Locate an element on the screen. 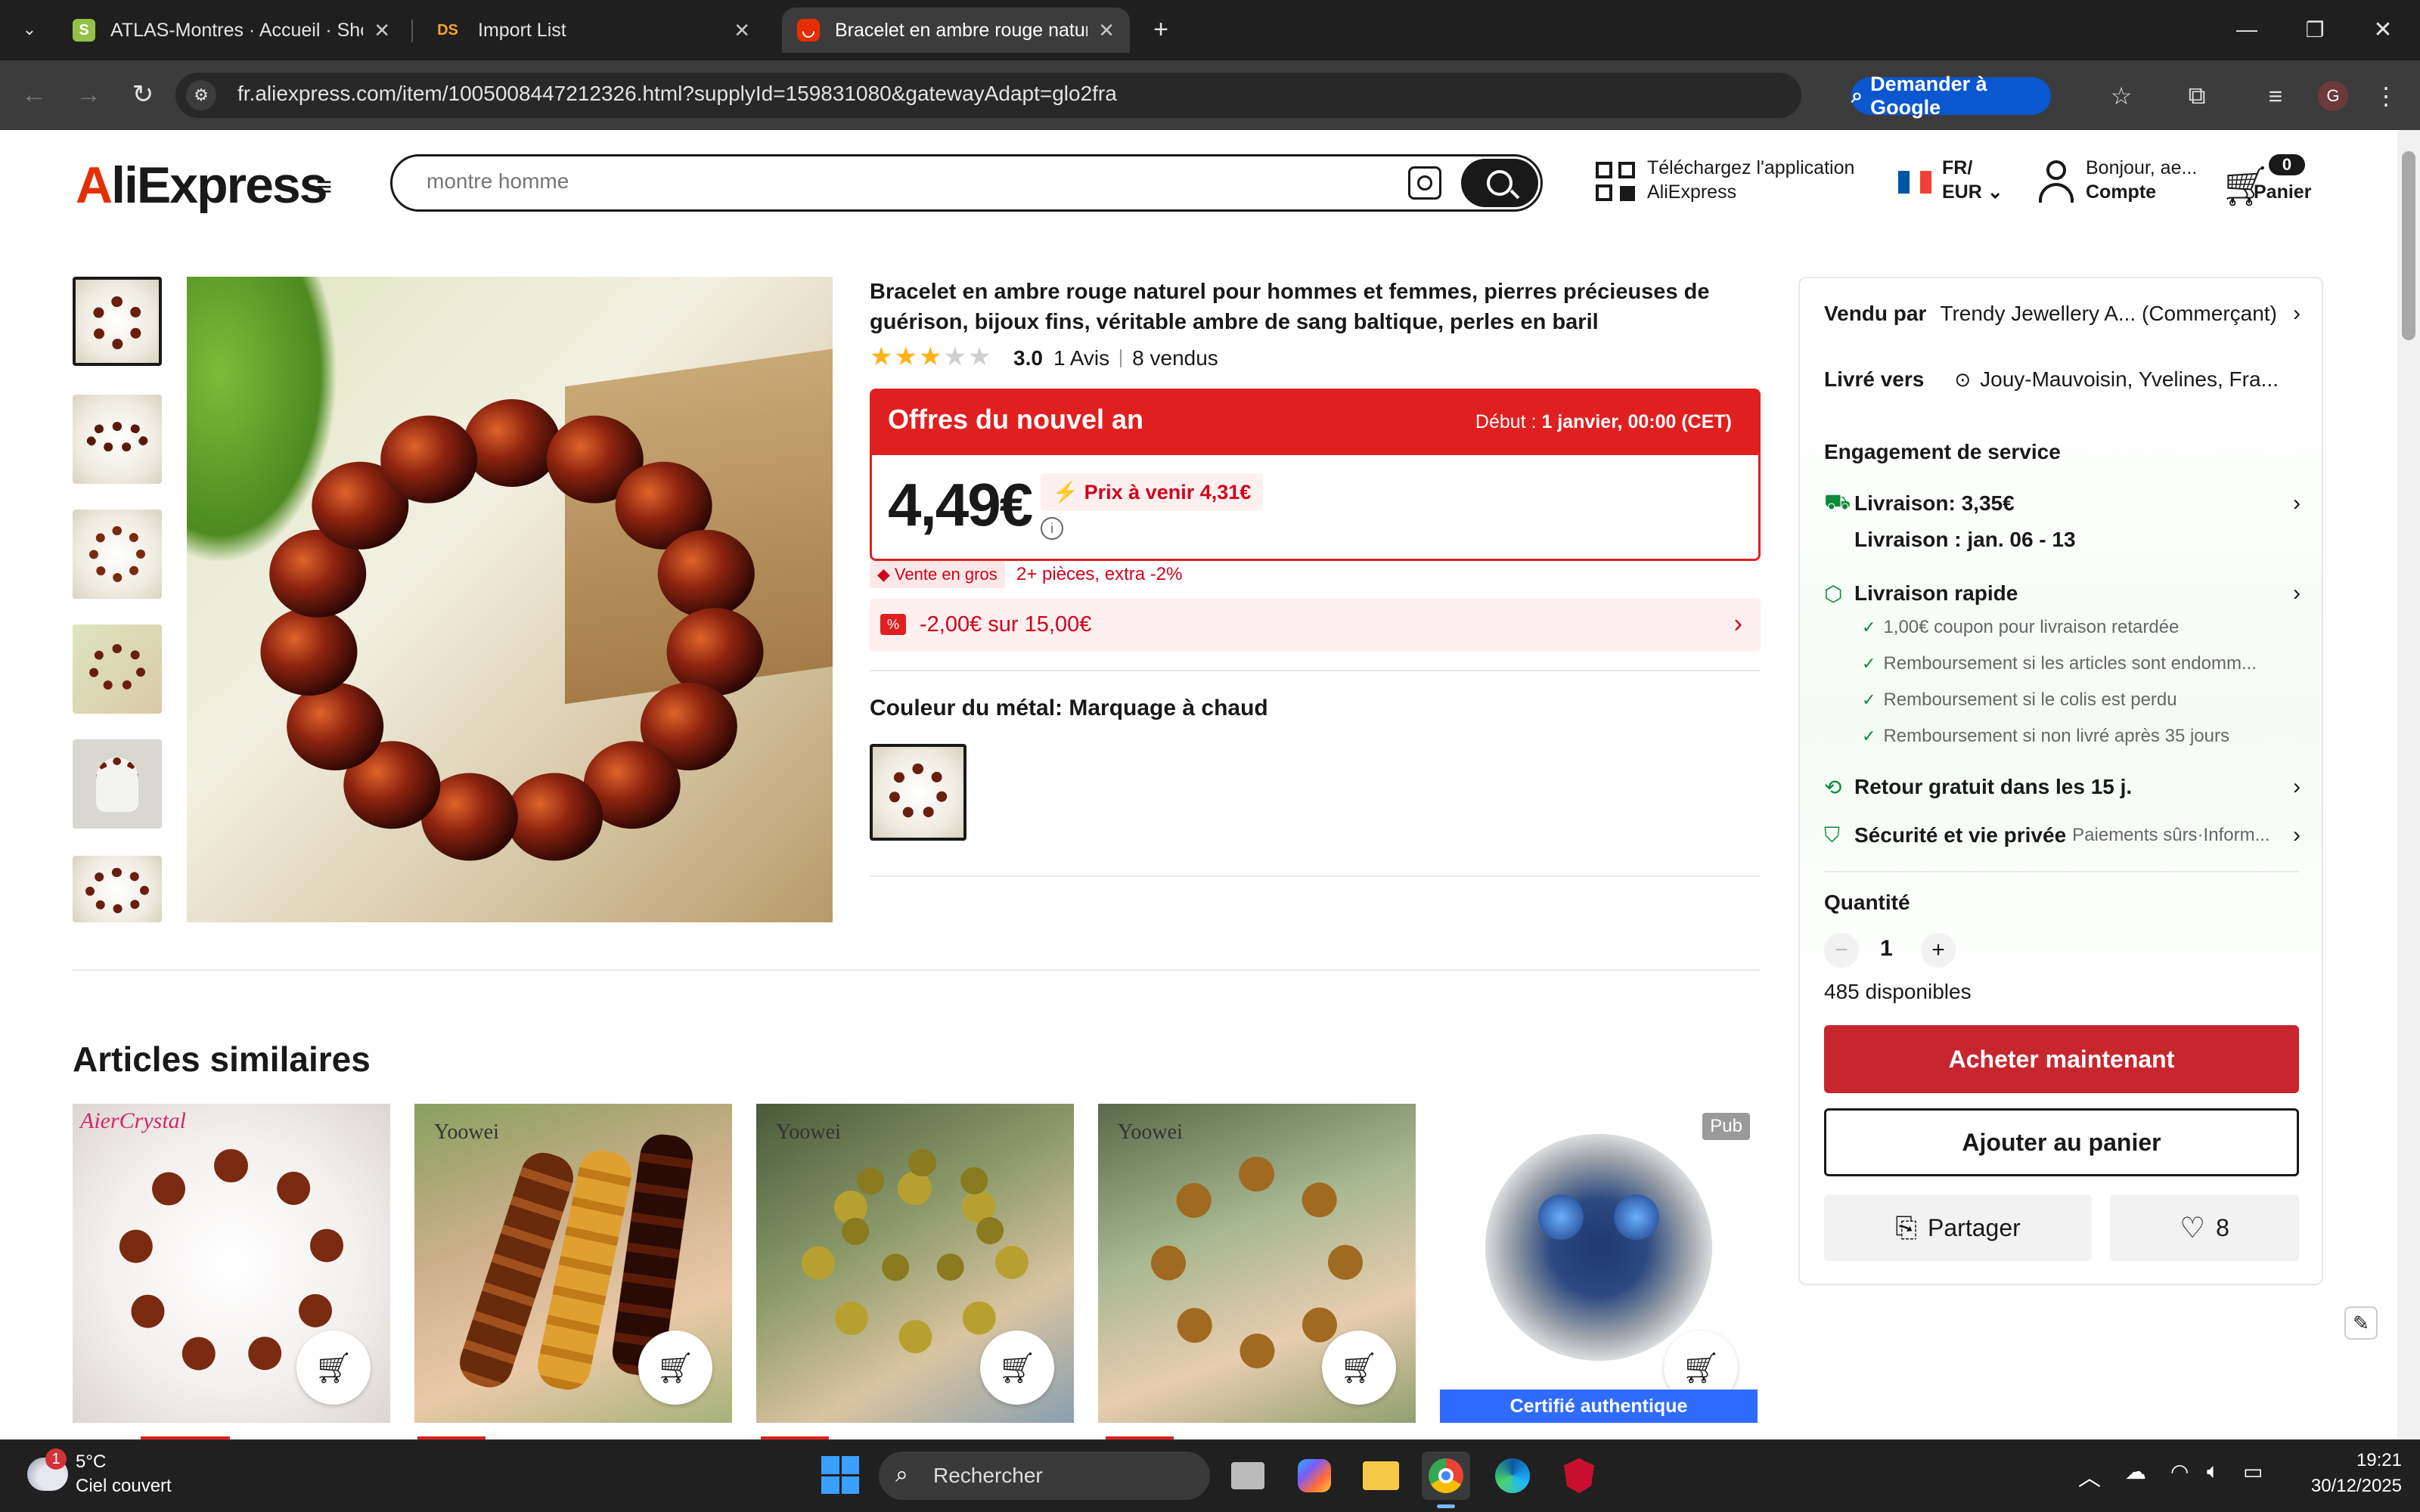 This screenshot has width=2420, height=1512. hamburger-menu-icon: ≡ is located at coordinates (324, 187).